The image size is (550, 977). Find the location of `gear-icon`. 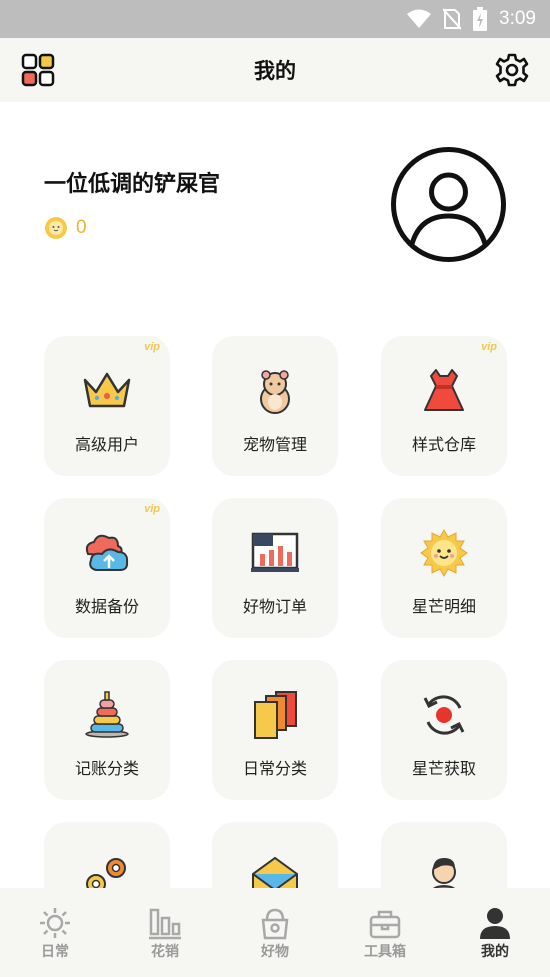

gear-icon is located at coordinates (512, 70).